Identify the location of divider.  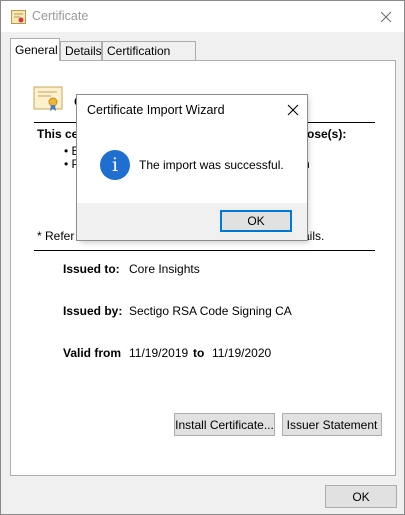
(204, 250).